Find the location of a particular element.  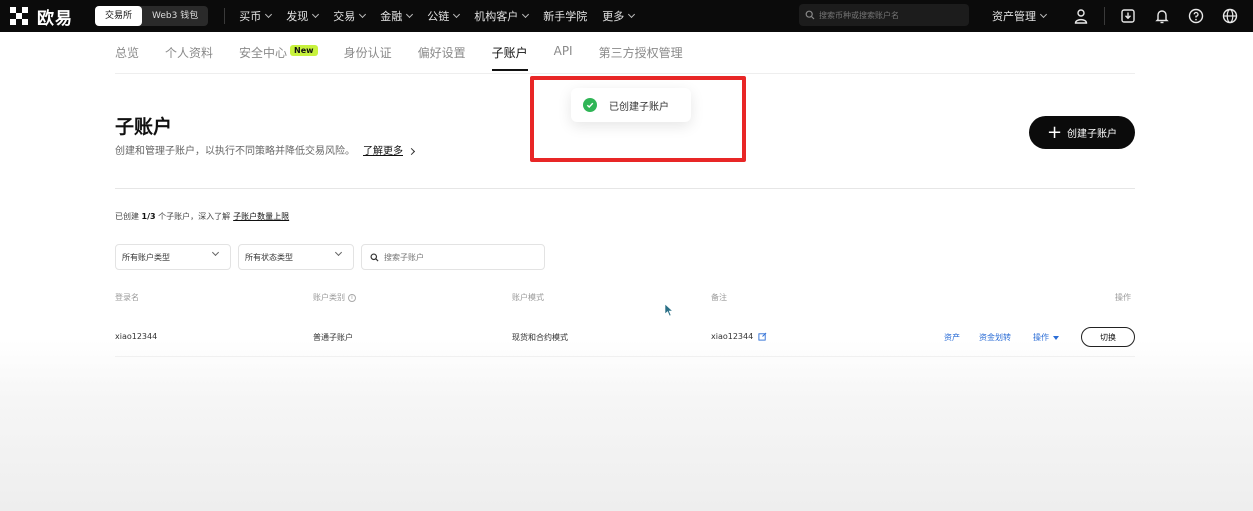

nav-item-label: 买币 is located at coordinates (250, 16).